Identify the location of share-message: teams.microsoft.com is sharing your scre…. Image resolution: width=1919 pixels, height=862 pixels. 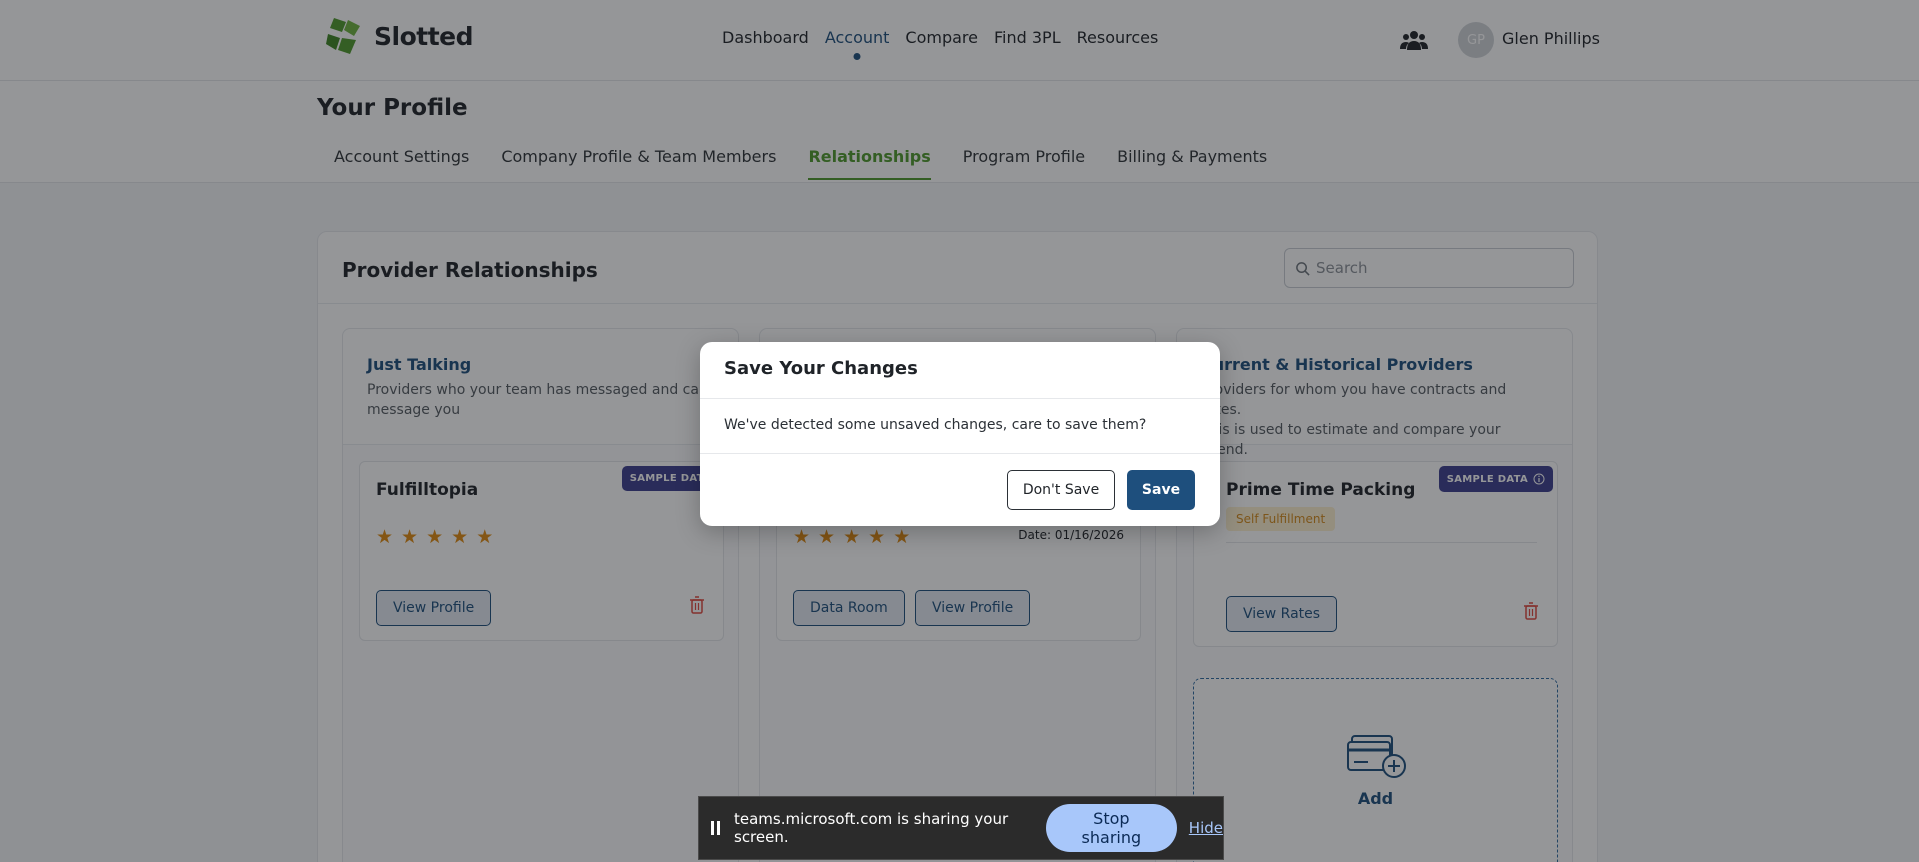
(871, 828).